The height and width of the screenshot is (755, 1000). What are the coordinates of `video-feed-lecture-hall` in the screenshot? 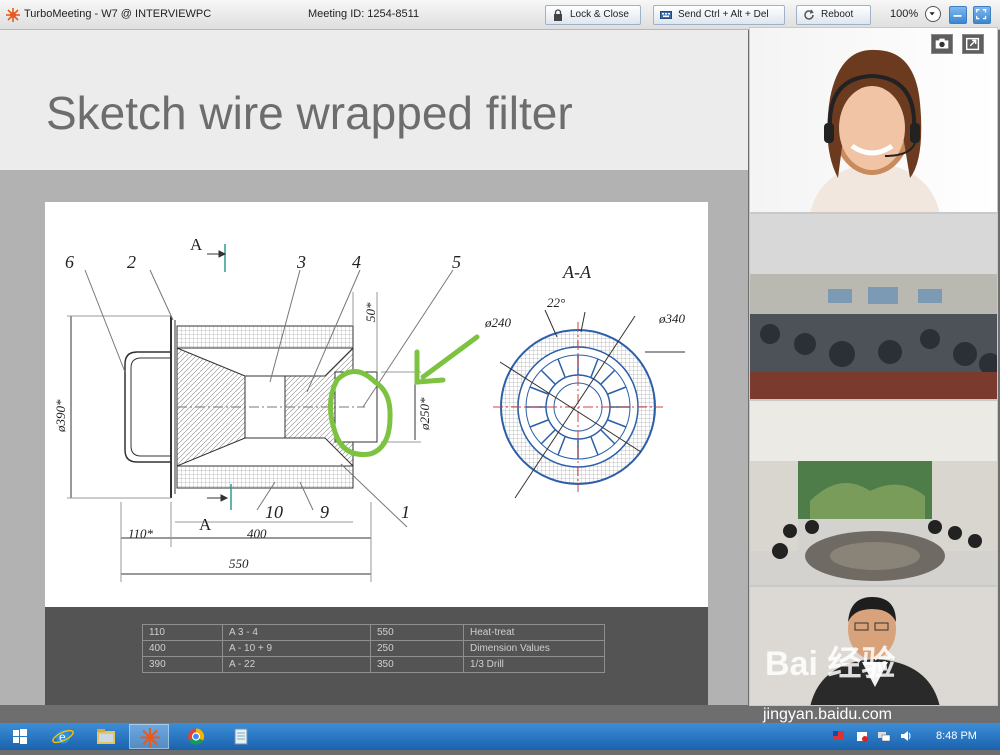 It's located at (873, 306).